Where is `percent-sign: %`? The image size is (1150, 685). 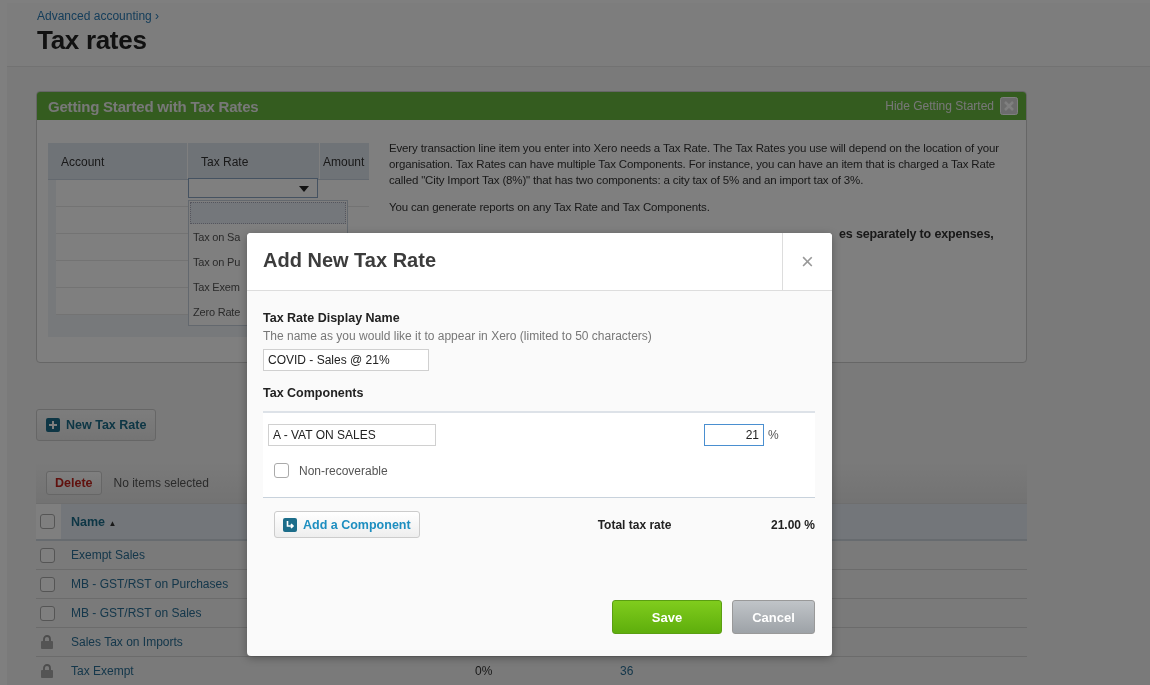 percent-sign: % is located at coordinates (773, 435).